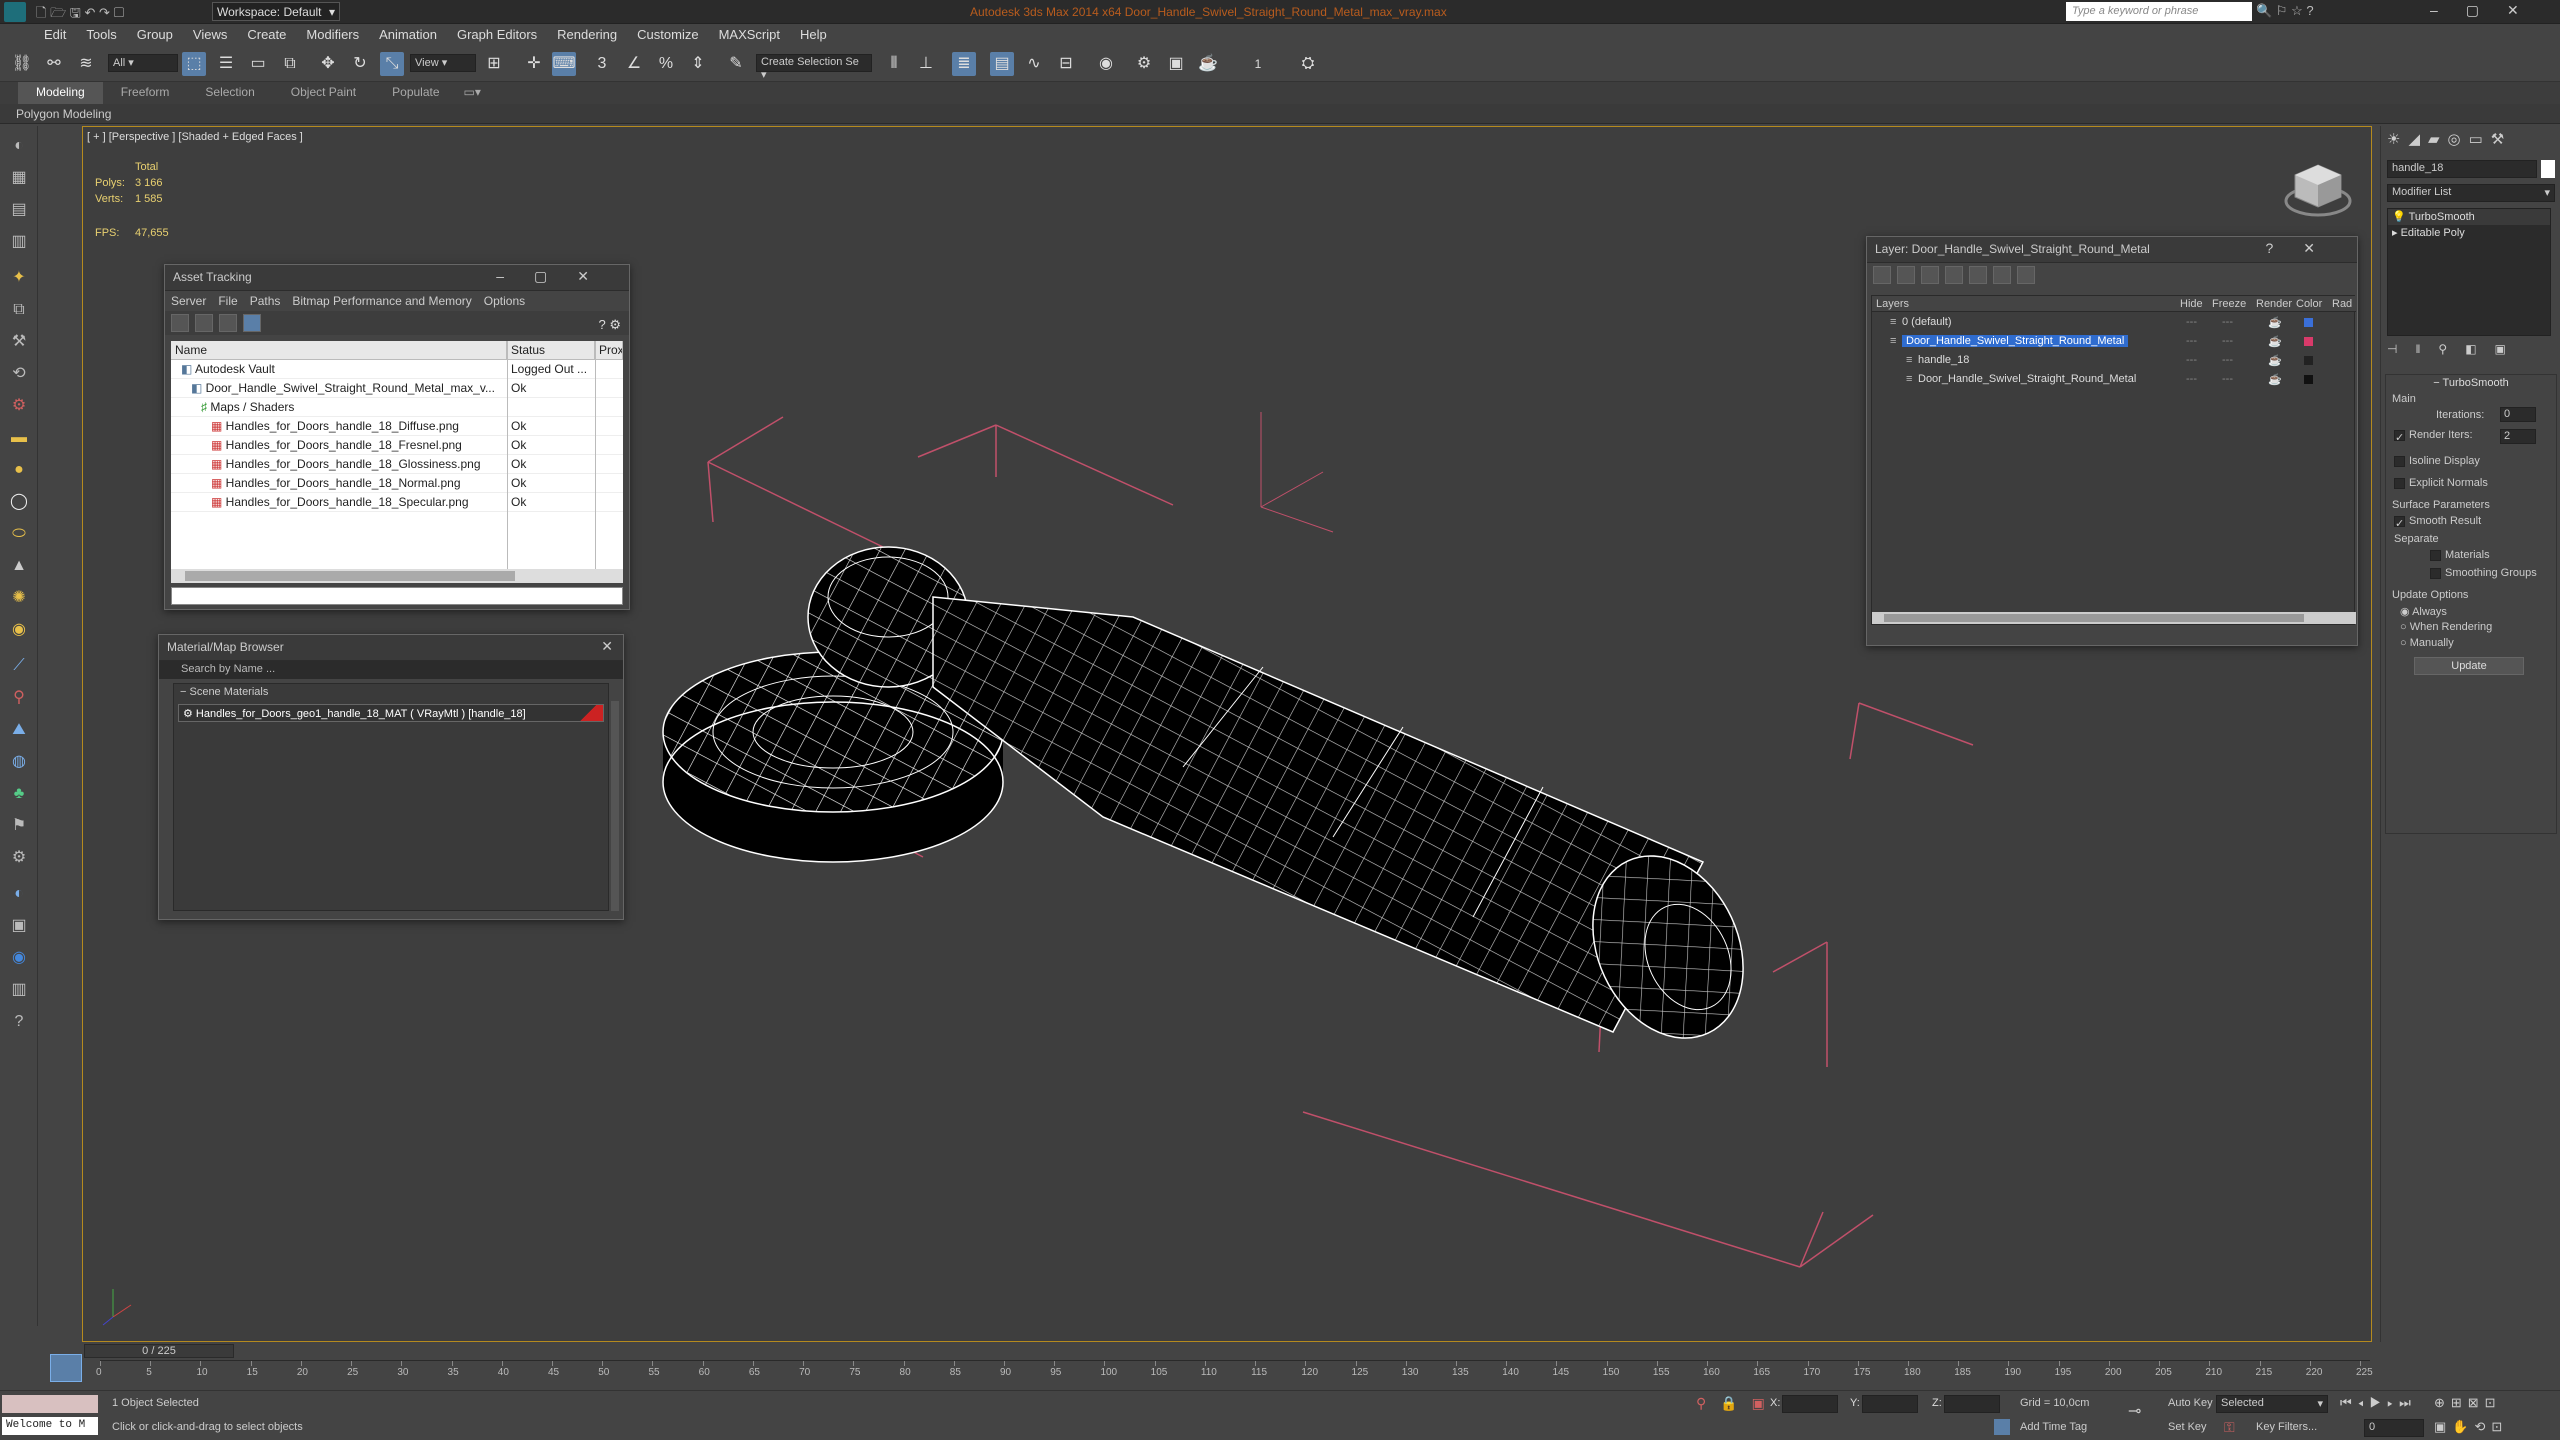  Describe the element at coordinates (210, 35) in the screenshot. I see `menu-views: Views` at that location.